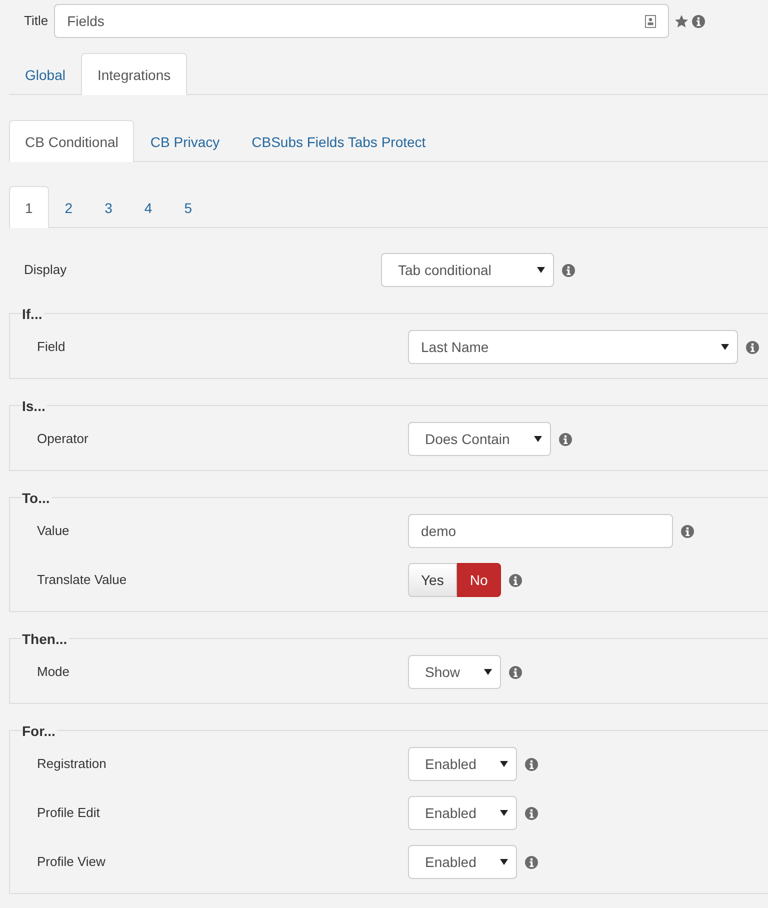  What do you see at coordinates (185, 141) in the screenshot?
I see `tab: CB Privacy` at bounding box center [185, 141].